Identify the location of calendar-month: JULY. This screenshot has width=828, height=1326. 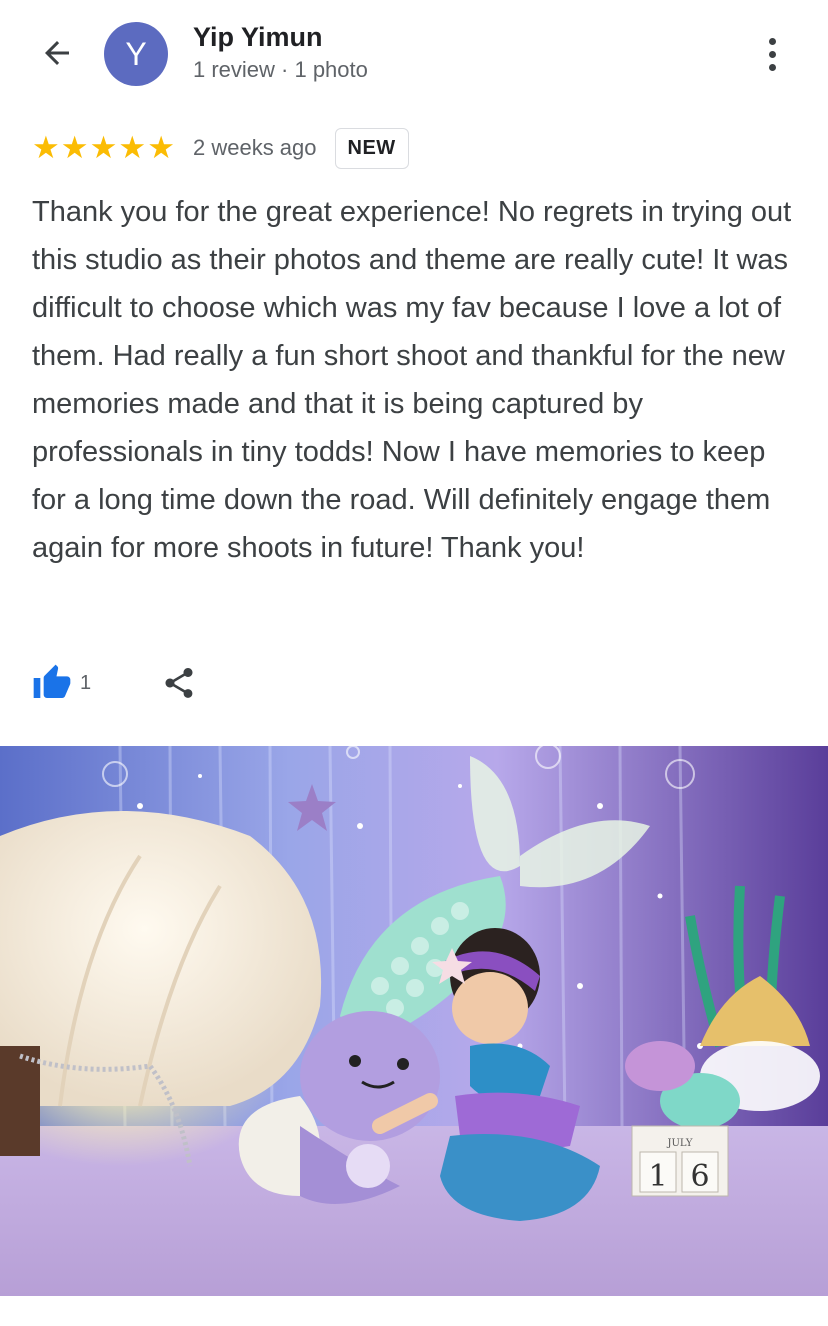
(679, 1143).